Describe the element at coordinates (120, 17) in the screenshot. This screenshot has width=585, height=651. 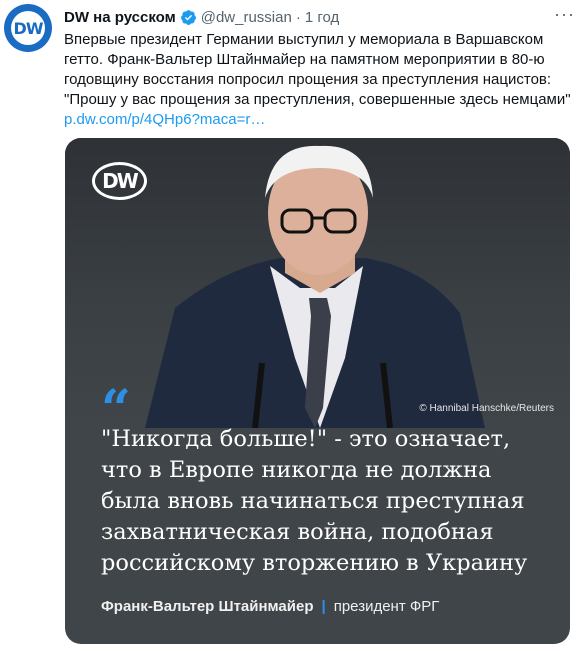
I see `author-name: DW на русском` at that location.